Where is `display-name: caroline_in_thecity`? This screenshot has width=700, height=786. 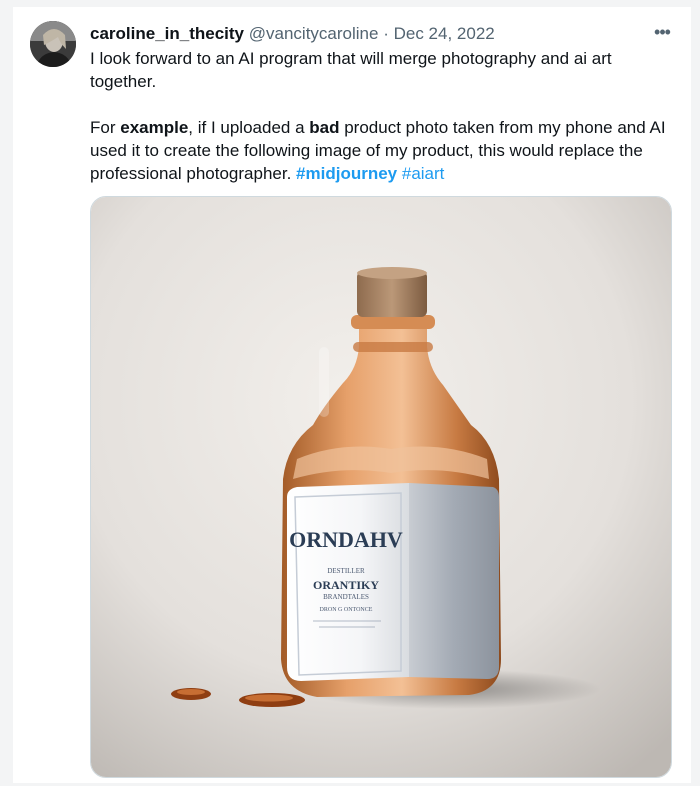
display-name: caroline_in_thecity is located at coordinates (167, 33).